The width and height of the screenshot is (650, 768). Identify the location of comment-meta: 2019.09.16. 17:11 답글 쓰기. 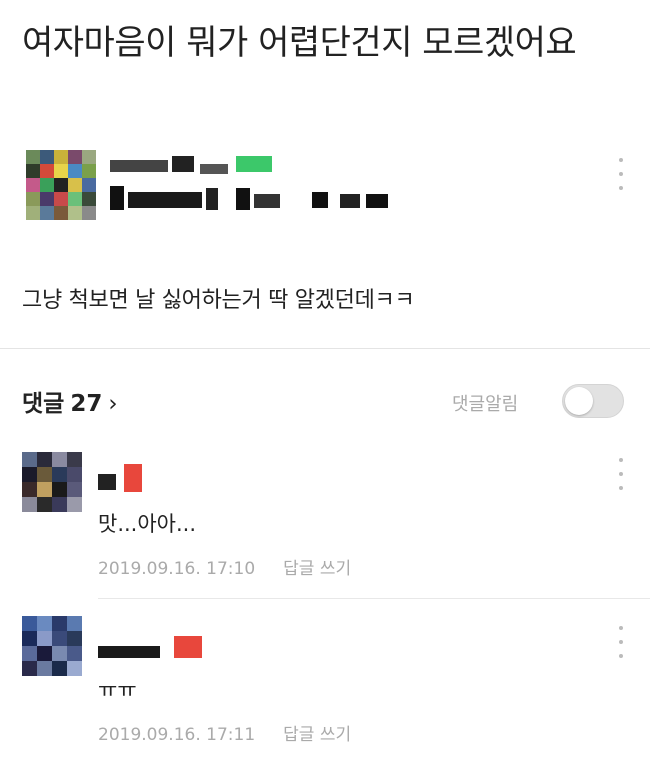
(224, 732).